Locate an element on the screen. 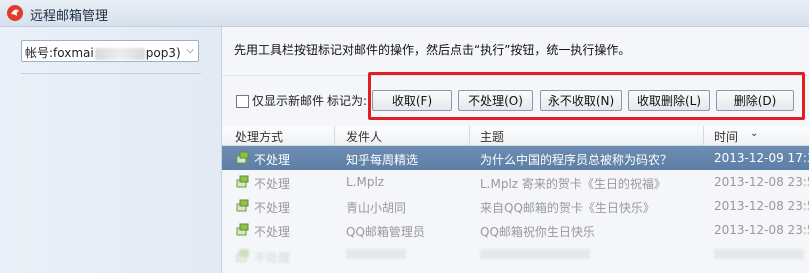 This screenshot has width=809, height=273. header-subject: 主题 is located at coordinates (492, 136).